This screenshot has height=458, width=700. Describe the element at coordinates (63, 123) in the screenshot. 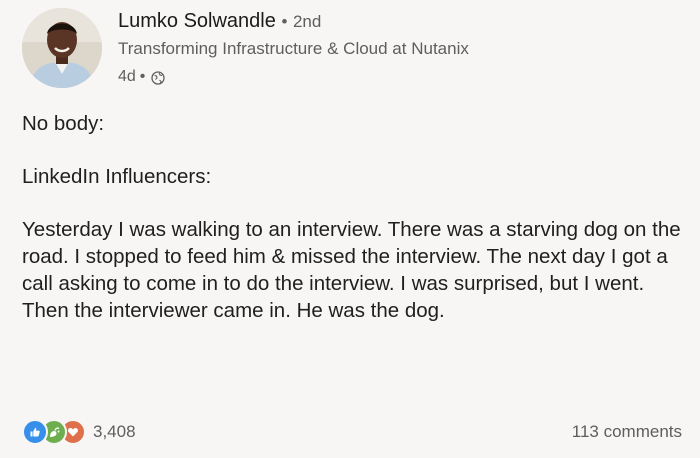

I see `post-paragraph: No body:` at that location.